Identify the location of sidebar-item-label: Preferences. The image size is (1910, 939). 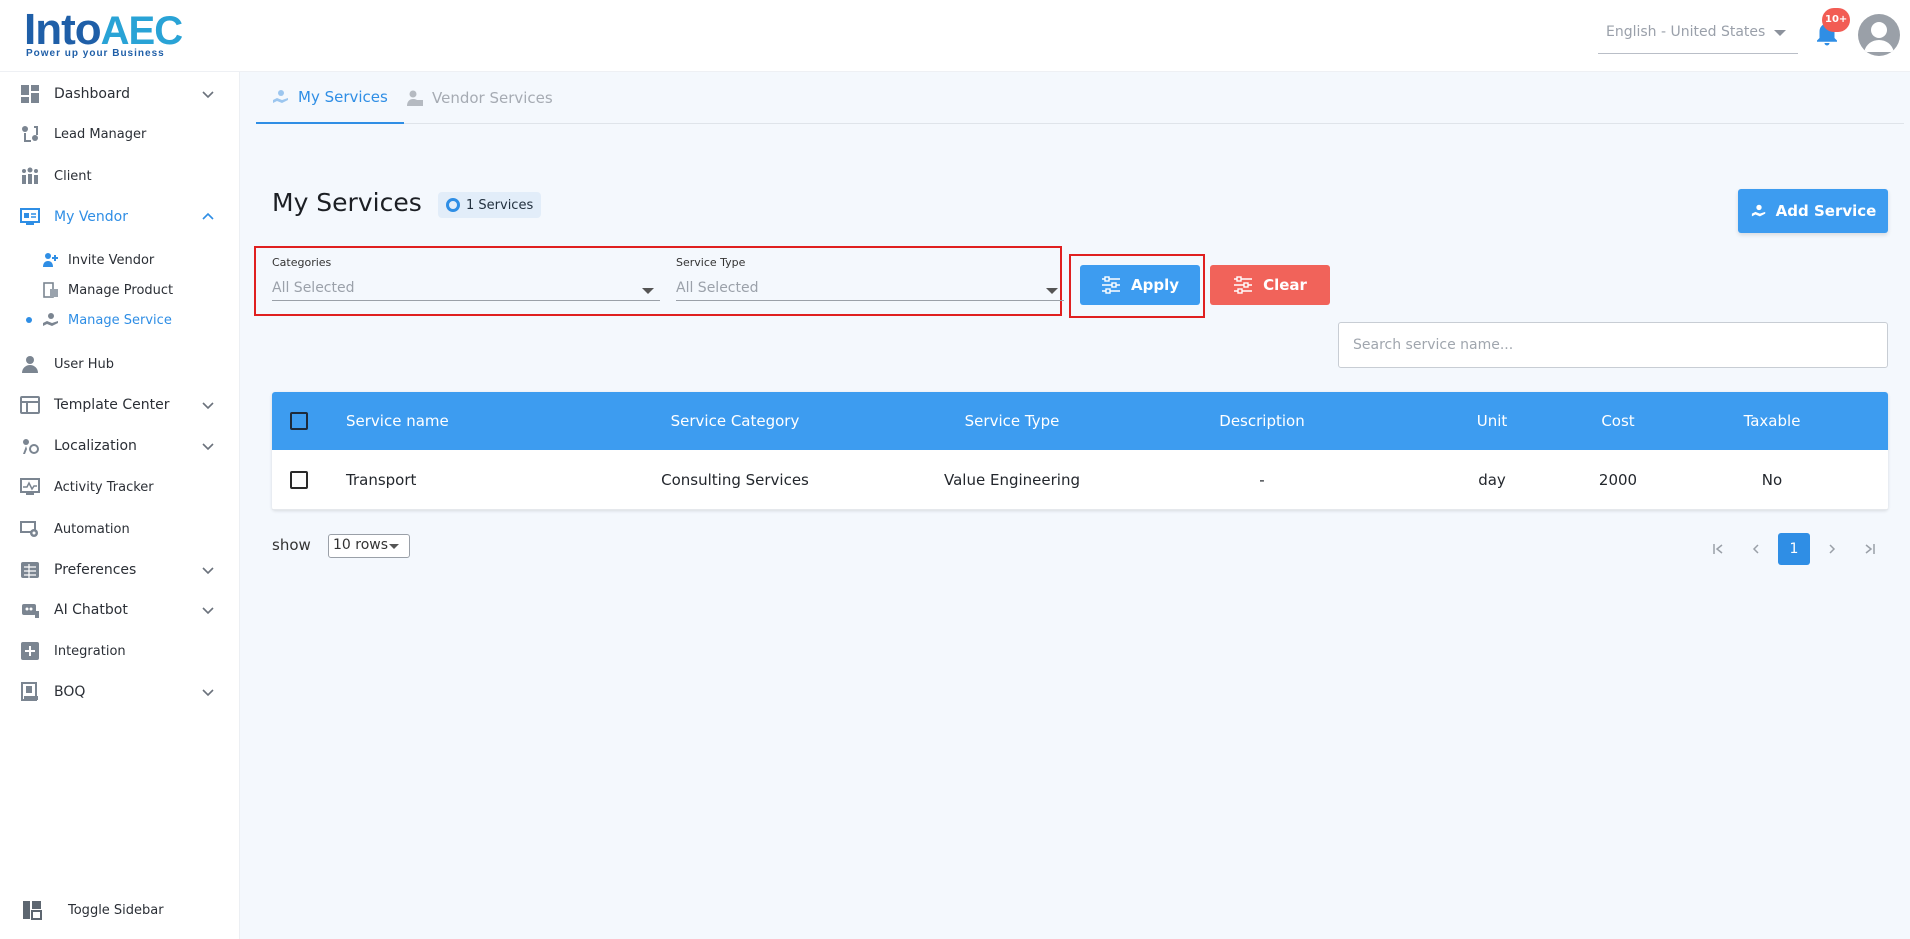
(95, 570).